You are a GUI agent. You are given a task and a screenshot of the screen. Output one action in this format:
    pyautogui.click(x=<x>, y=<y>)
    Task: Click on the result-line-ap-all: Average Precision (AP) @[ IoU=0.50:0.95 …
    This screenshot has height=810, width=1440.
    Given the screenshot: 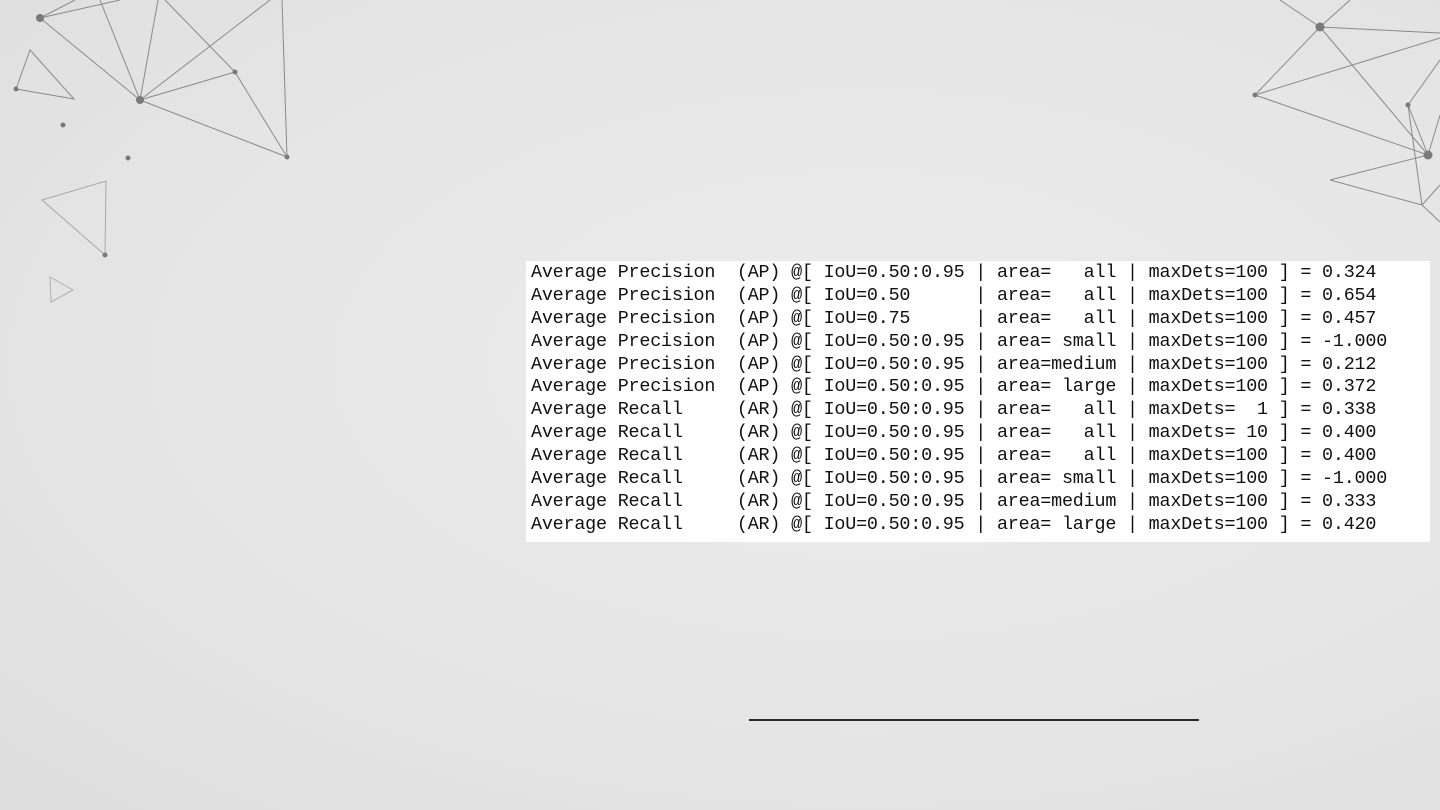 What is the action you would take?
    pyautogui.click(x=954, y=272)
    